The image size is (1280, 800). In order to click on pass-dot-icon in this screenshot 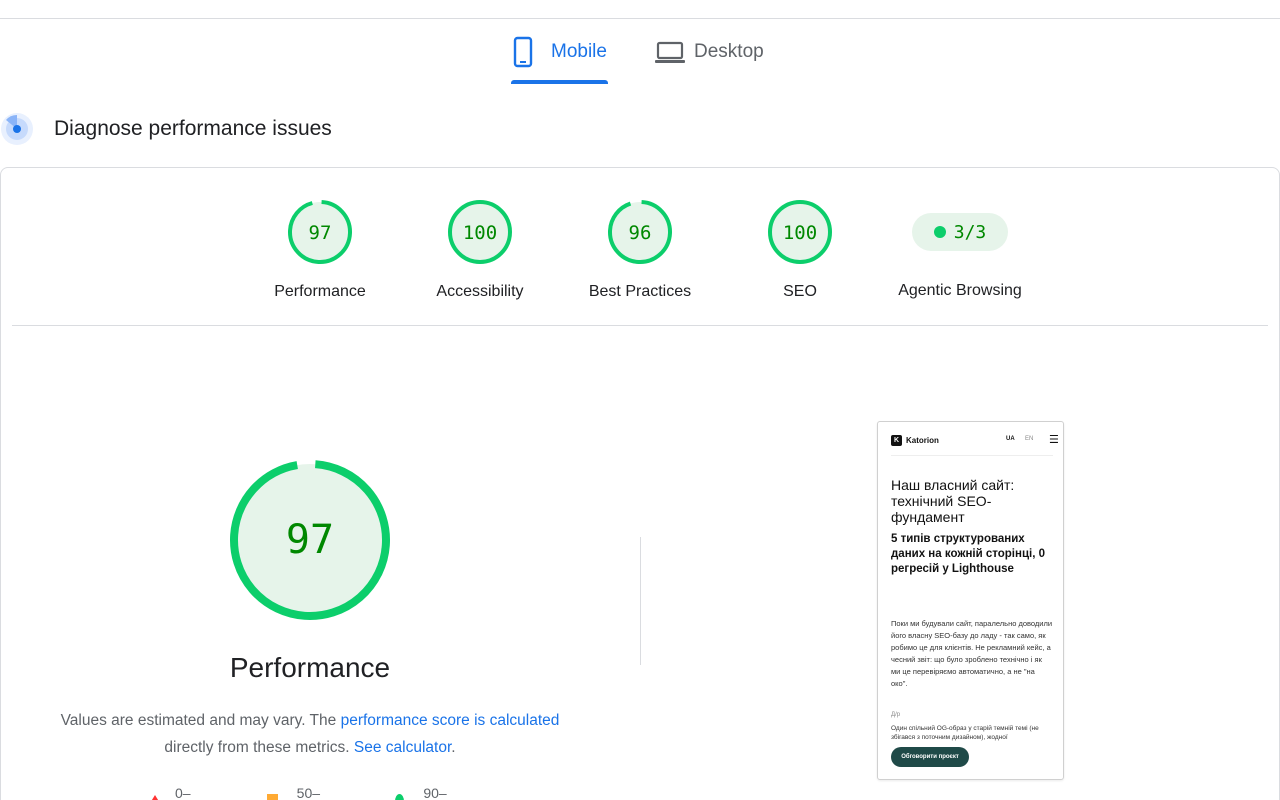, I will do `click(939, 232)`.